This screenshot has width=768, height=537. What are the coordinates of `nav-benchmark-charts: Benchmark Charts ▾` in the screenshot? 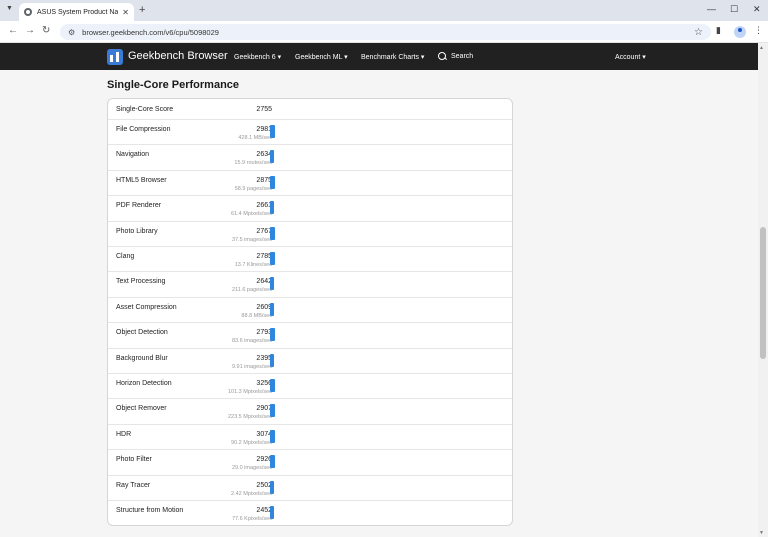 It's located at (392, 57).